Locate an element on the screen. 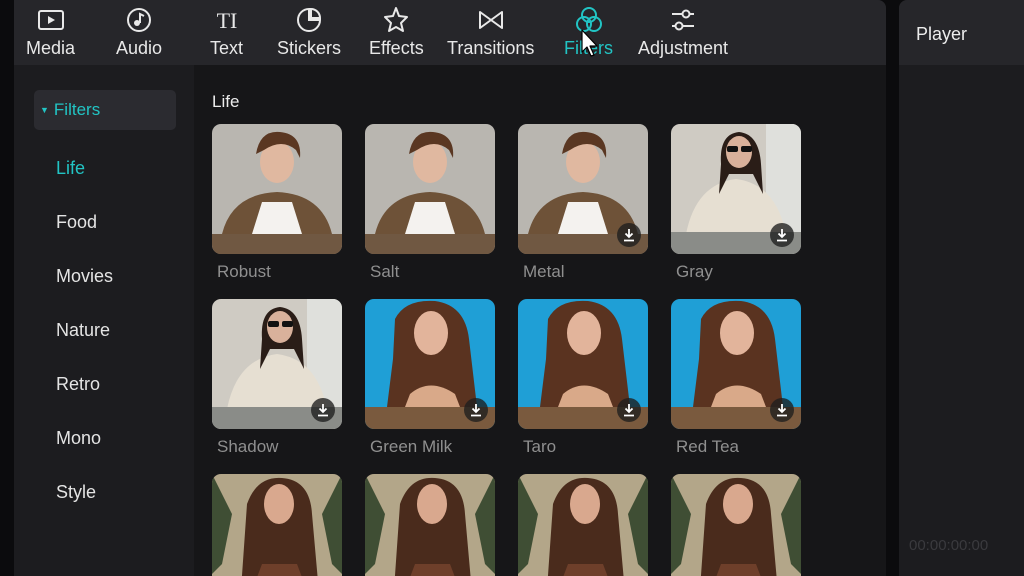  category-food: Food is located at coordinates (76, 222).